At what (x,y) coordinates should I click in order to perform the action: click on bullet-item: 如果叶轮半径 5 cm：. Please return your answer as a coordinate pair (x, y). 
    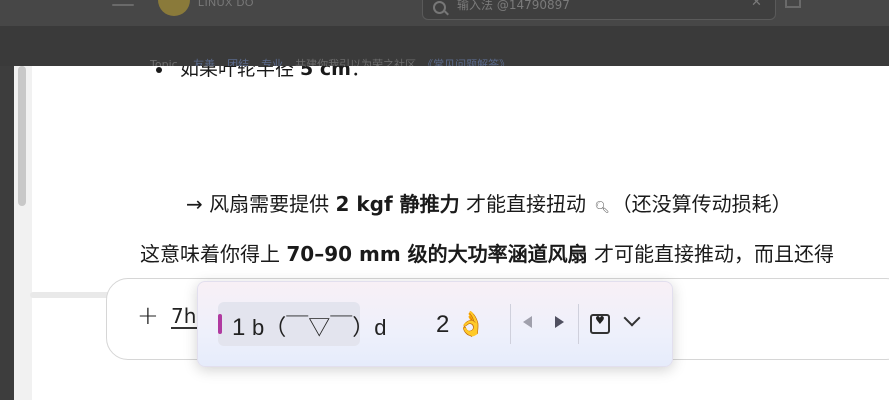
    Looking at the image, I should click on (263, 73).